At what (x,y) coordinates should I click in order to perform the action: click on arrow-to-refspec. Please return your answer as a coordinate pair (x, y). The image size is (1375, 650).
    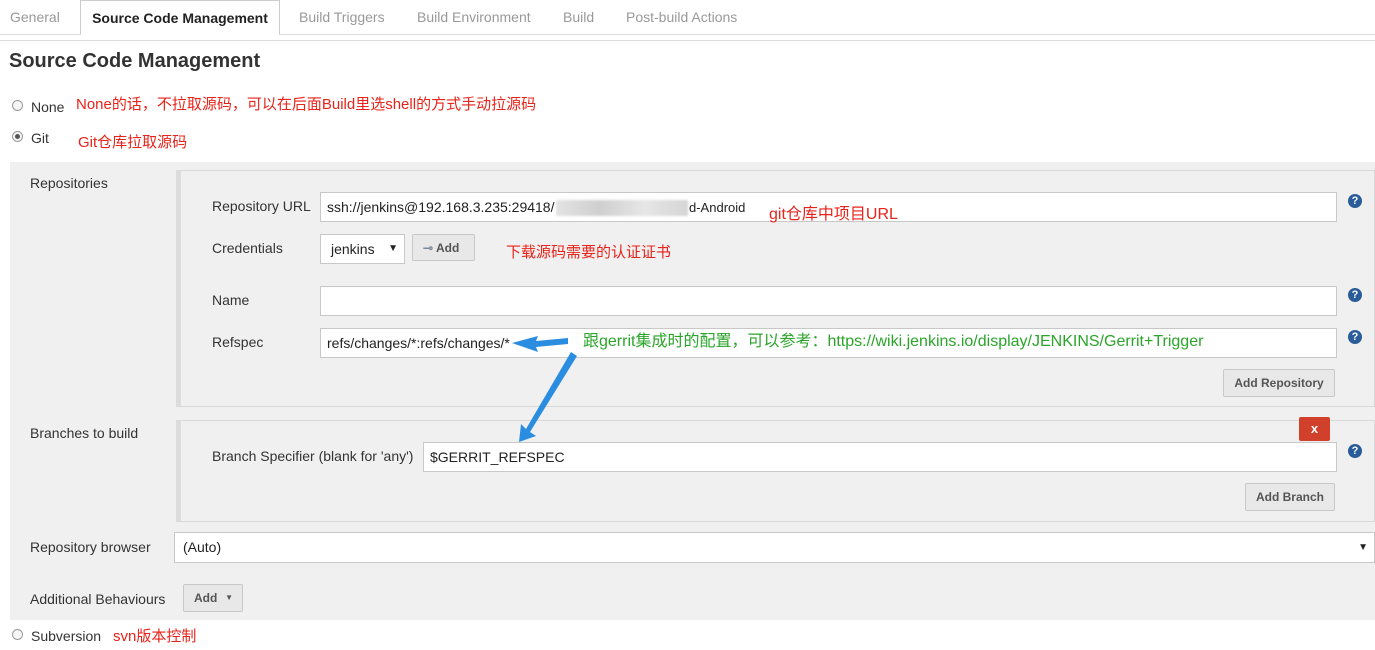
    Looking at the image, I should click on (540, 344).